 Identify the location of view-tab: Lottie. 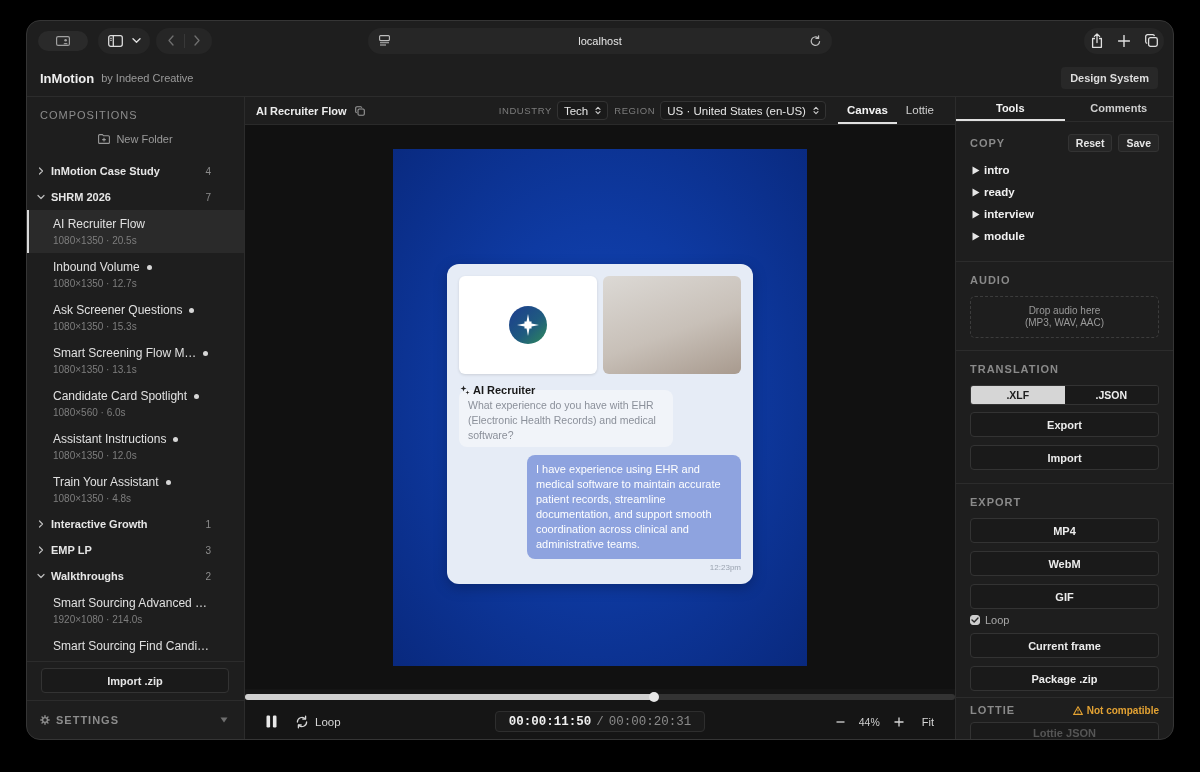
(919, 110).